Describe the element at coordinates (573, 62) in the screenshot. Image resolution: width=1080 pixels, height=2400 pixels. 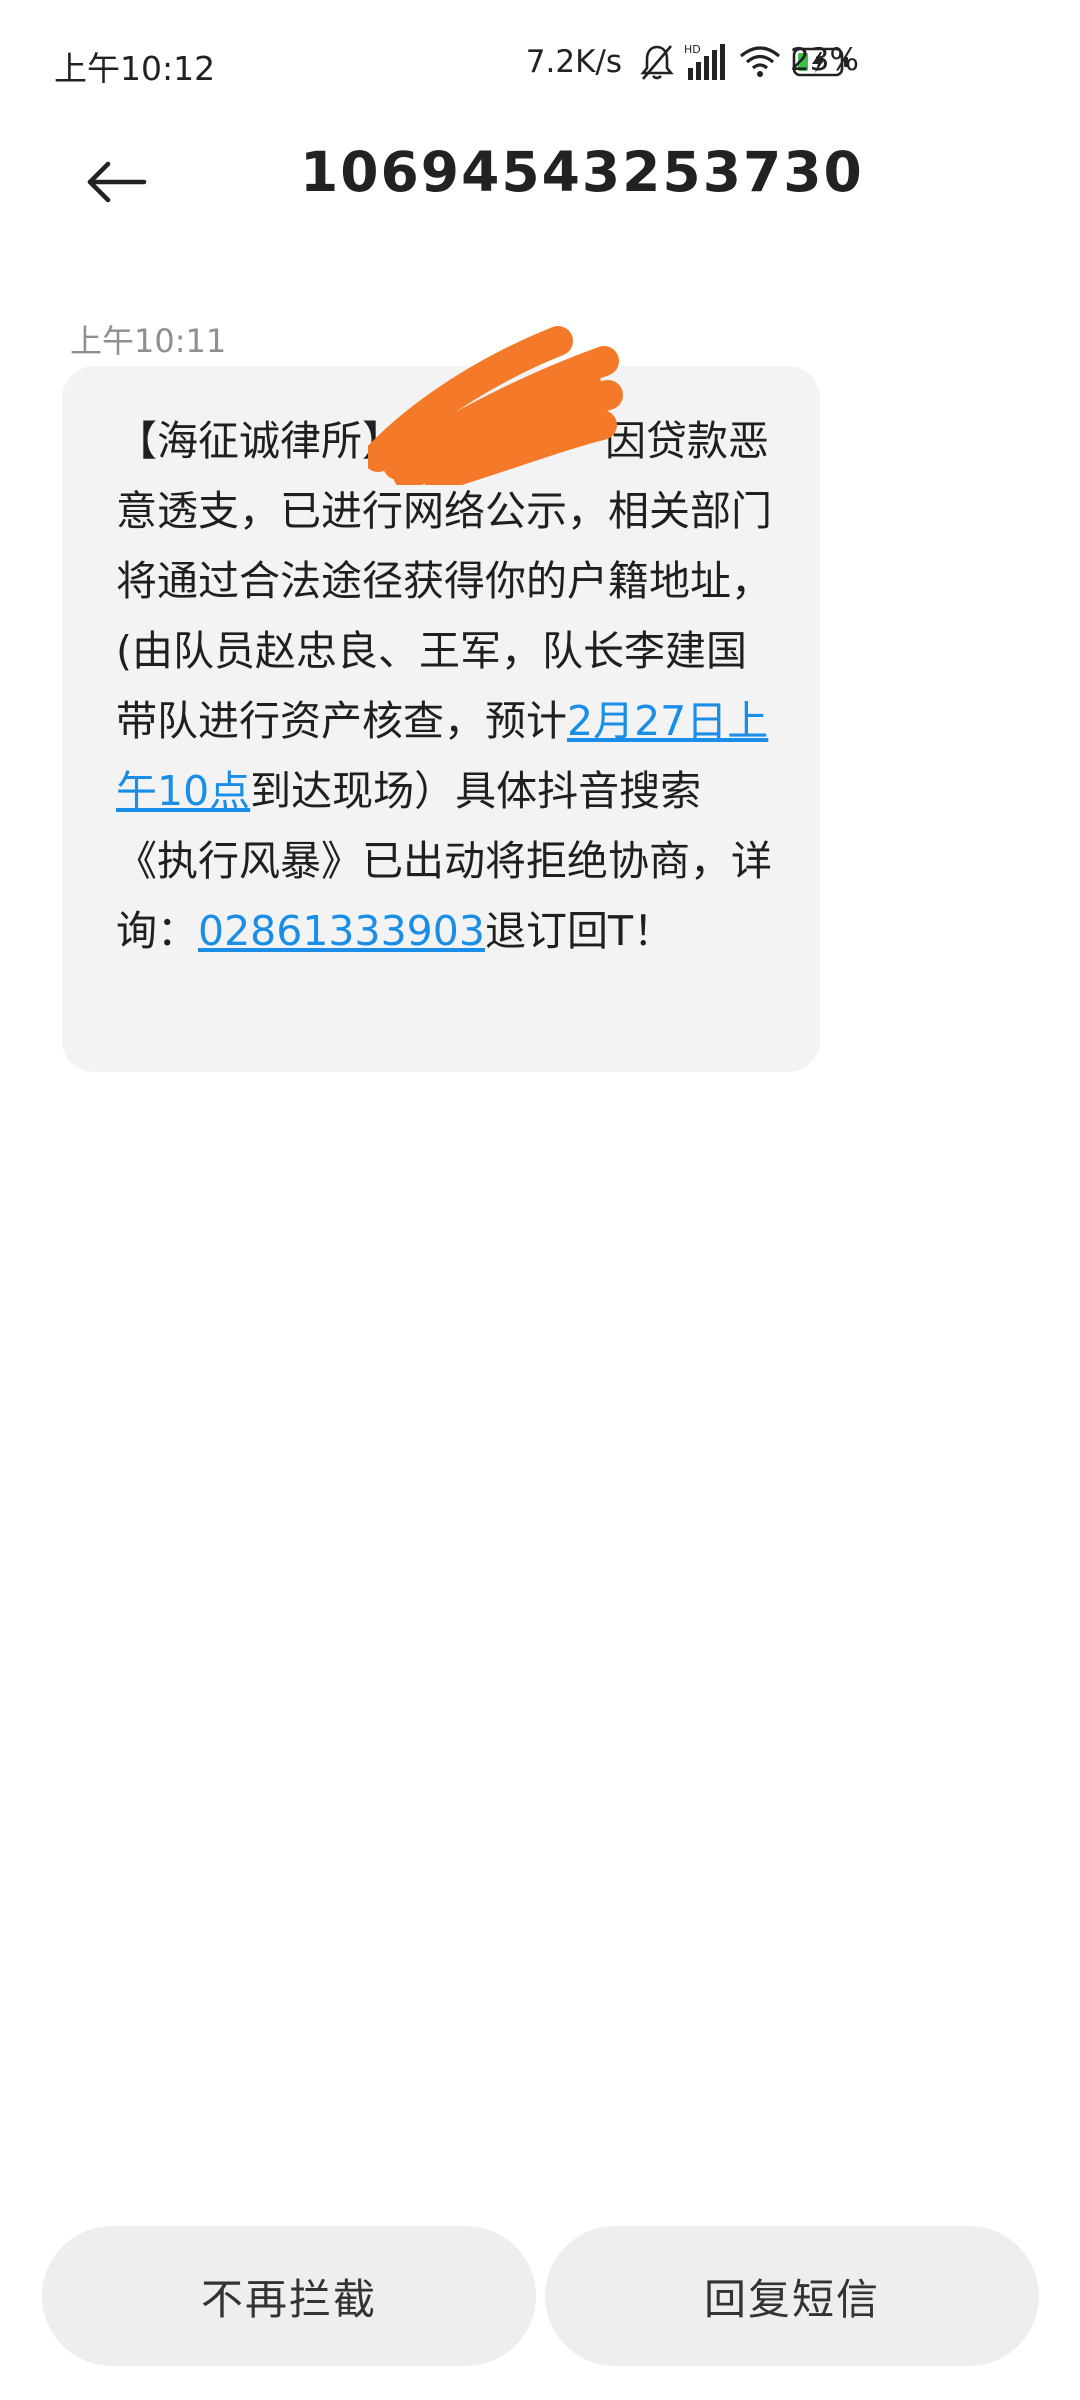
I see `network-speed: 7.2K/s` at that location.